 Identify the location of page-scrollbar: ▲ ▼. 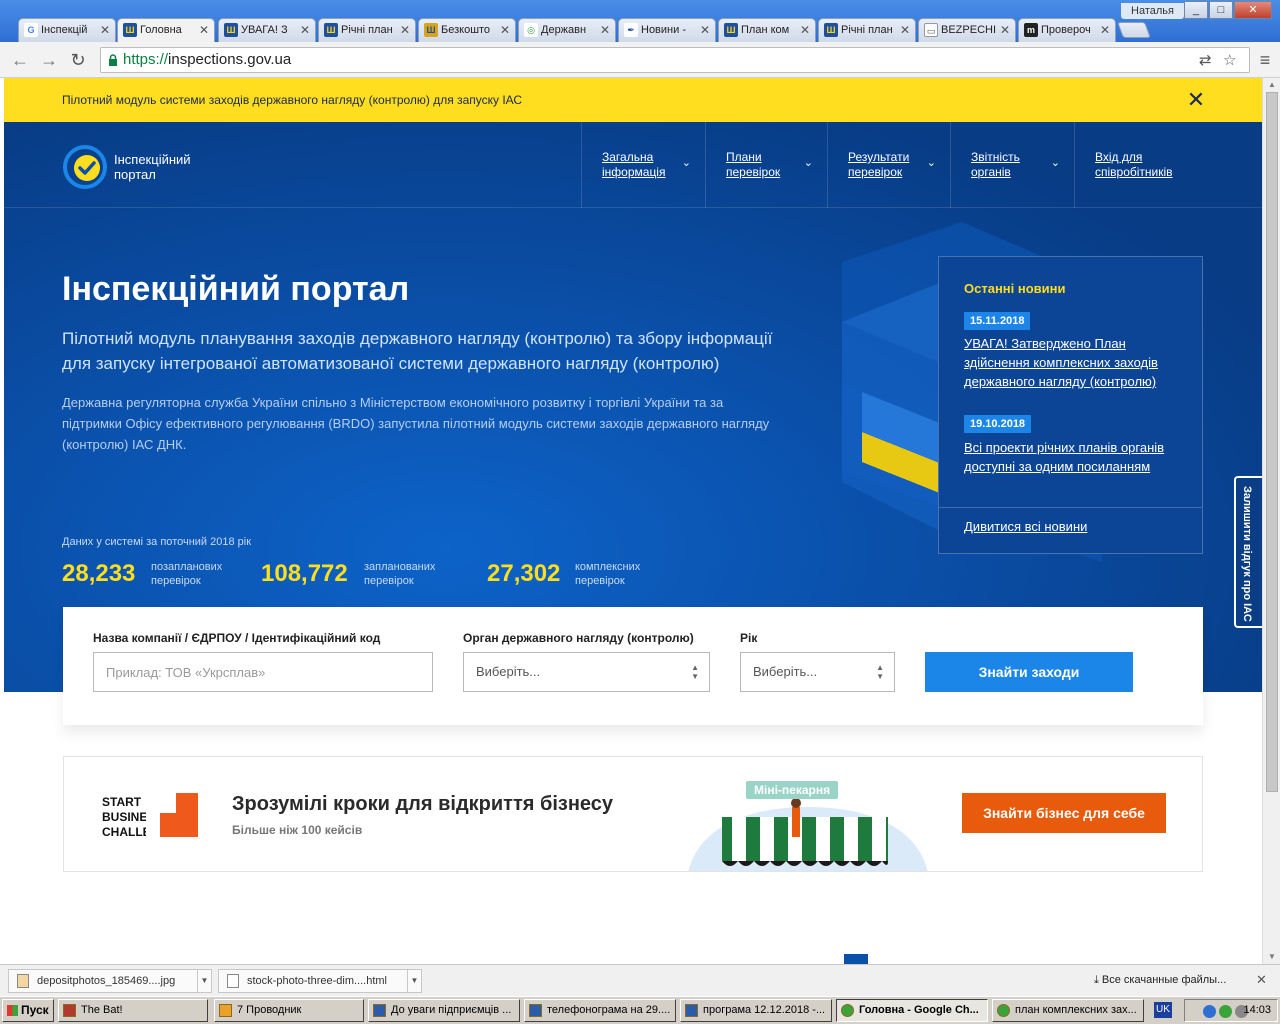
(1271, 521).